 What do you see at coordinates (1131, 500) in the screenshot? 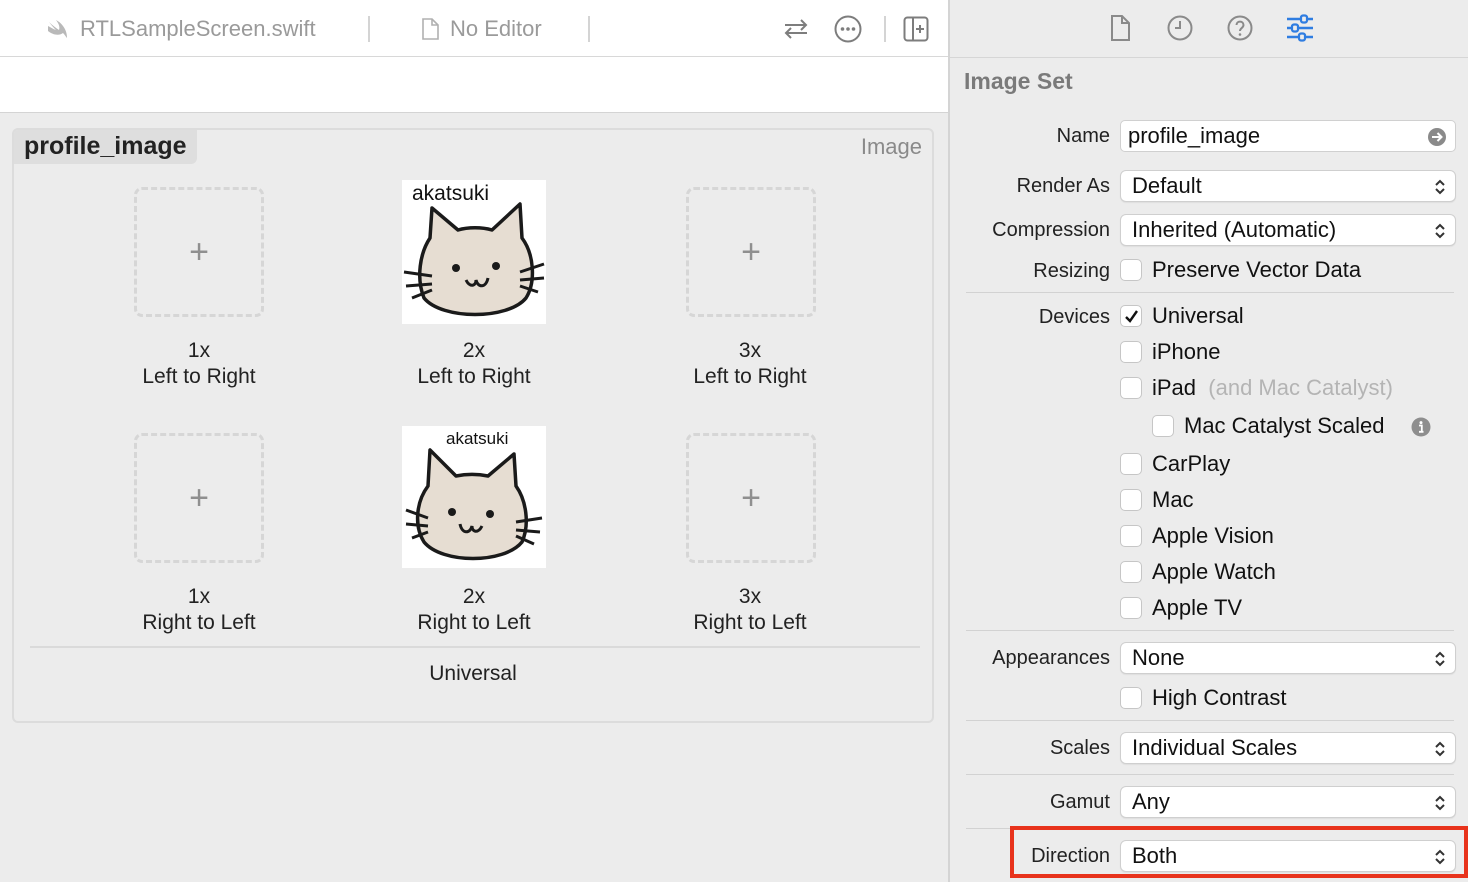
I see `mac-checkbox` at bounding box center [1131, 500].